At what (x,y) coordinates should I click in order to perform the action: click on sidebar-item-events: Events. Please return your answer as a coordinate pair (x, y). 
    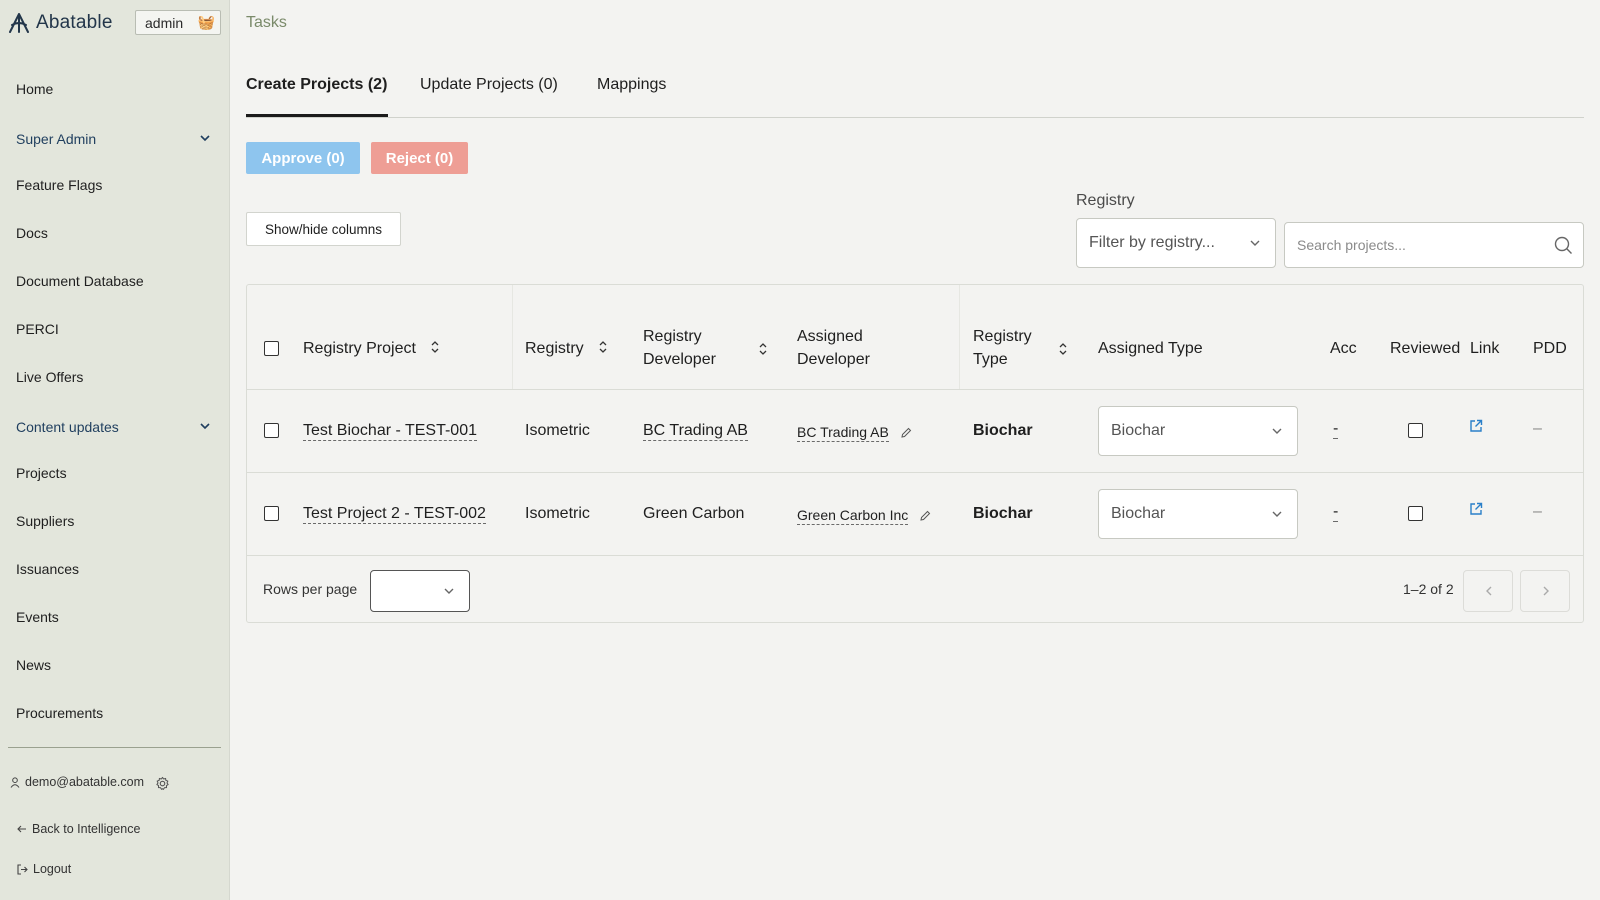
    Looking at the image, I should click on (37, 617).